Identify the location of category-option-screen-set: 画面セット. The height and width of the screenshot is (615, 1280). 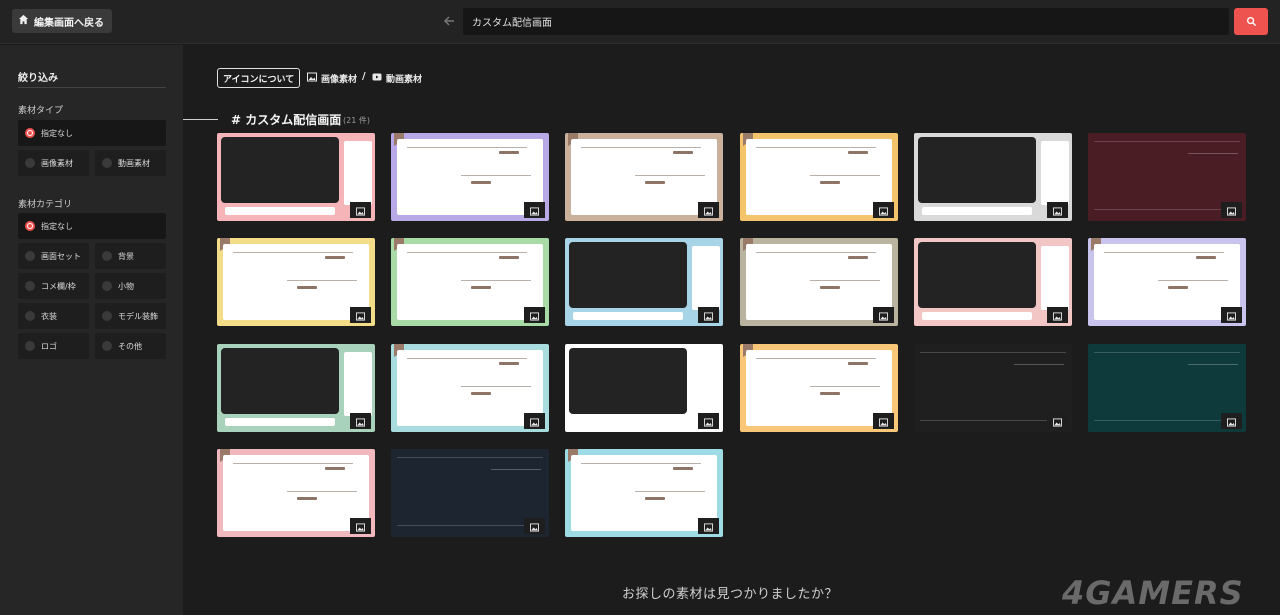
(53, 256).